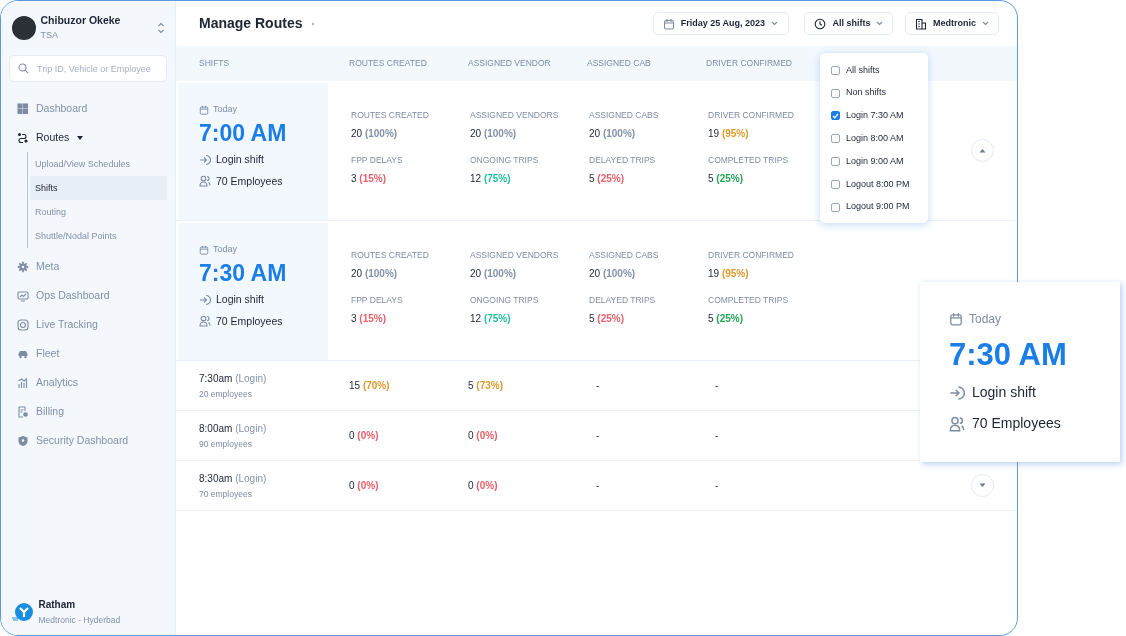 The height and width of the screenshot is (636, 1126). I want to click on stat-label: ONGOING TRIPS, so click(505, 300).